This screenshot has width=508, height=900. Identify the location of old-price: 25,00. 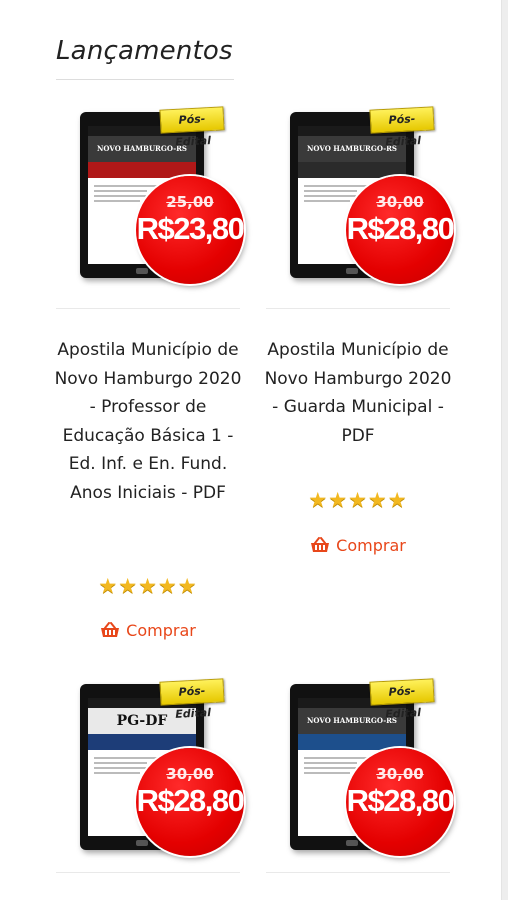
(190, 202).